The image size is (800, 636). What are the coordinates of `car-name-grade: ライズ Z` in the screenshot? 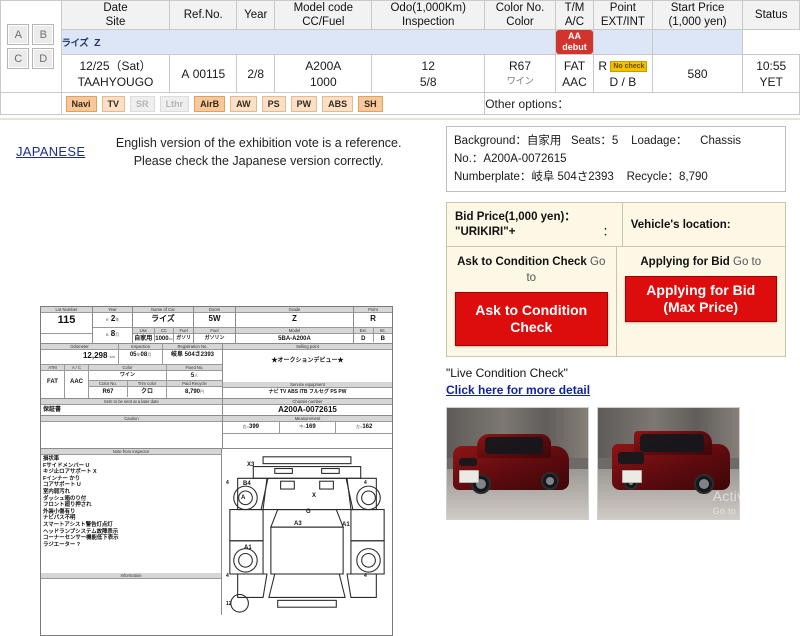 It's located at (308, 42).